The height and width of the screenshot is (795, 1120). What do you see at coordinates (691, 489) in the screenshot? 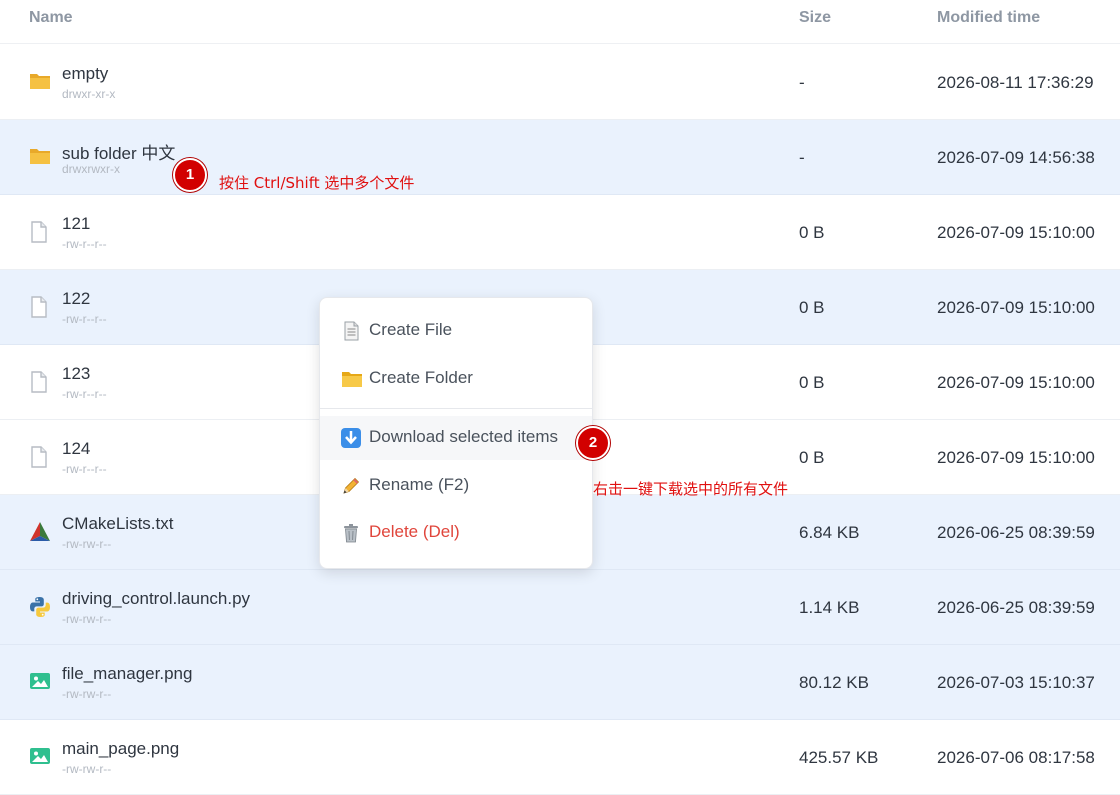
I see `annotation-text: 右击一键下载选中的所有文件` at bounding box center [691, 489].